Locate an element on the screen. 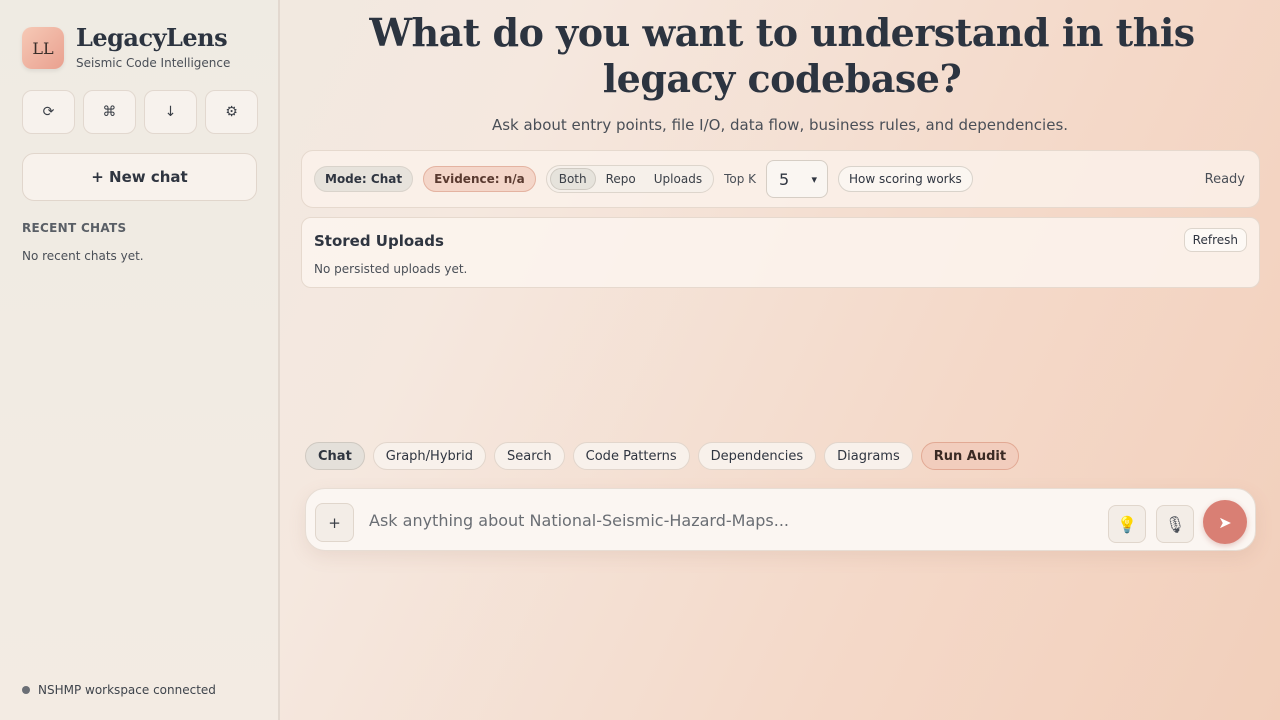 The image size is (1280, 720). brand-text: LegacyLens Seismic Code Intelligence is located at coordinates (153, 47).